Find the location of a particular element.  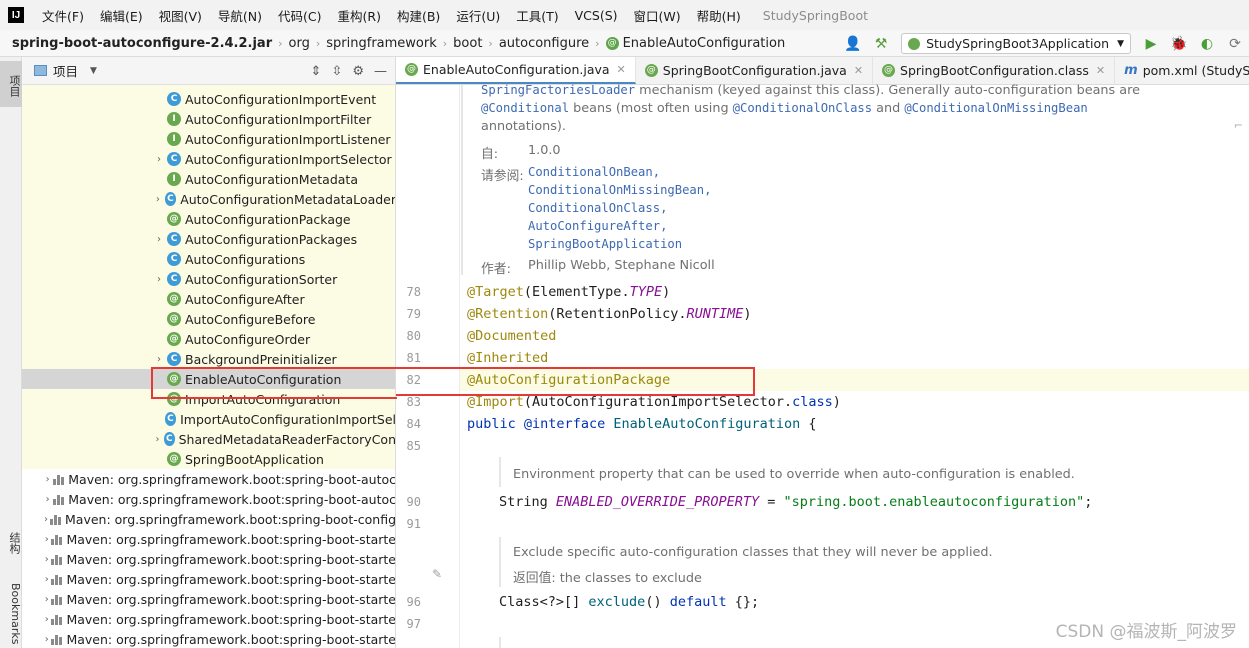

coverage-icon: ◐ is located at coordinates (1207, 44).